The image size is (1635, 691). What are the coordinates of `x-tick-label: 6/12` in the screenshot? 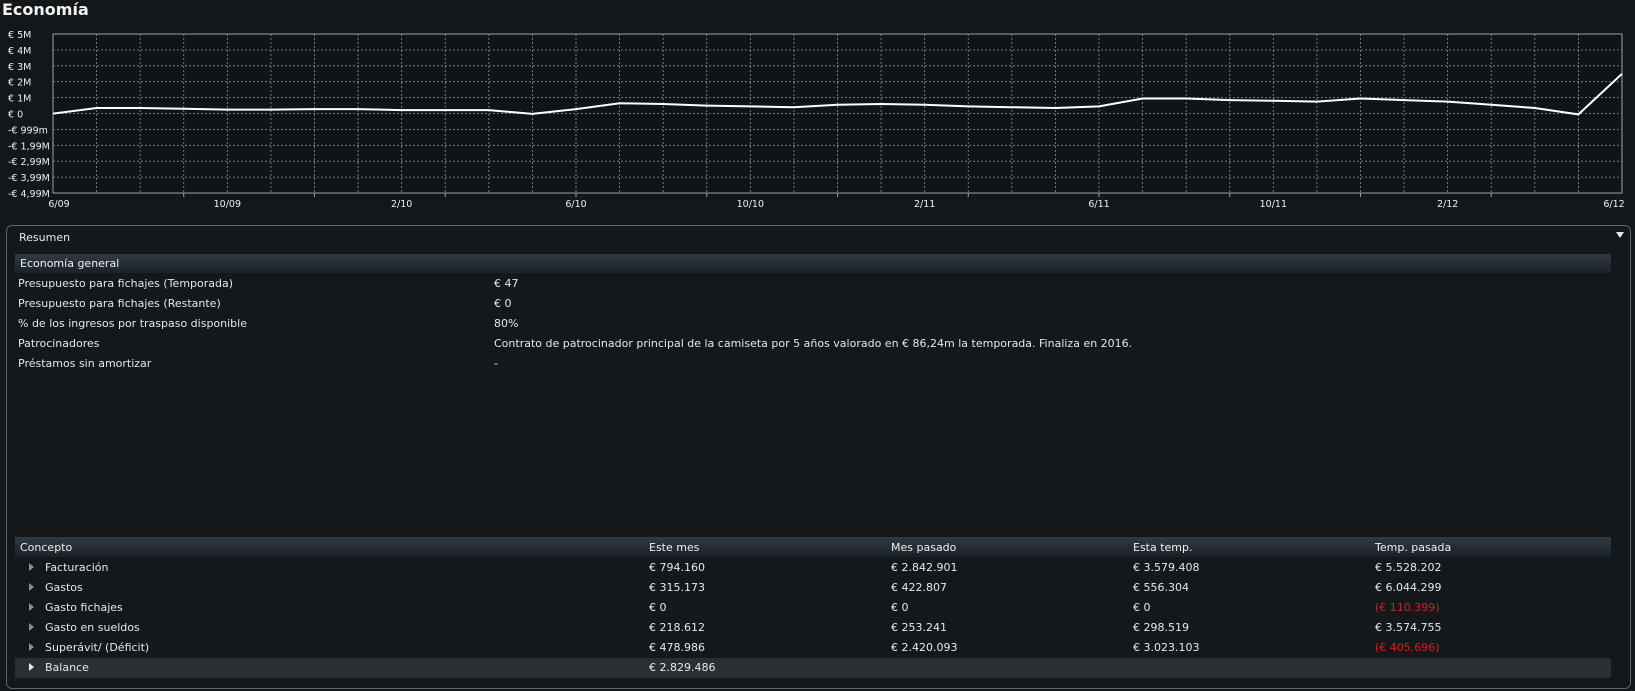 It's located at (1613, 204).